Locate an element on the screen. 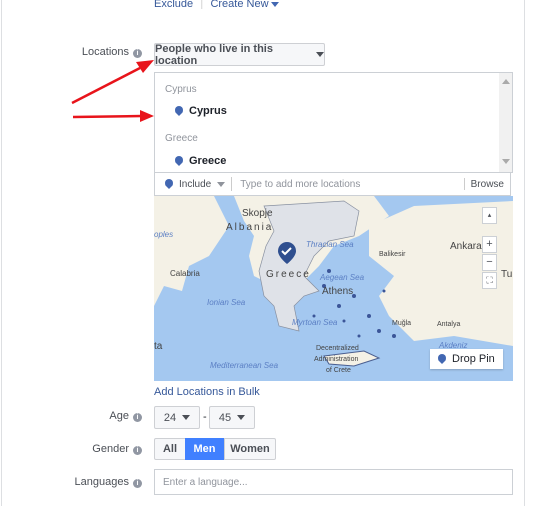 The width and height of the screenshot is (534, 506). scroll-down-icon is located at coordinates (505, 161).